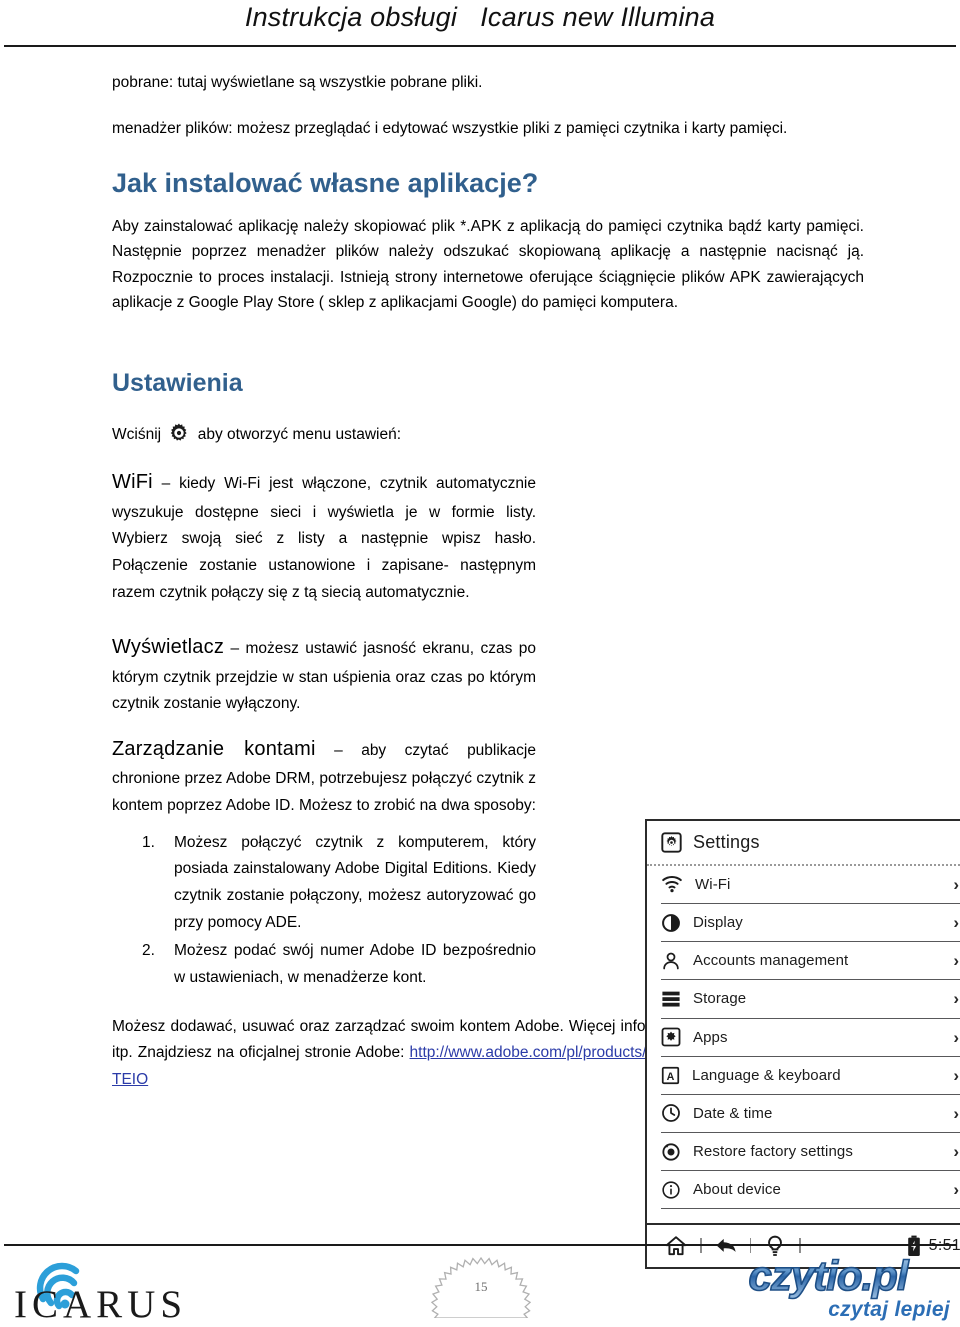 This screenshot has width=960, height=1327. Describe the element at coordinates (737, 1190) in the screenshot. I see `settings-row-label: About device` at that location.